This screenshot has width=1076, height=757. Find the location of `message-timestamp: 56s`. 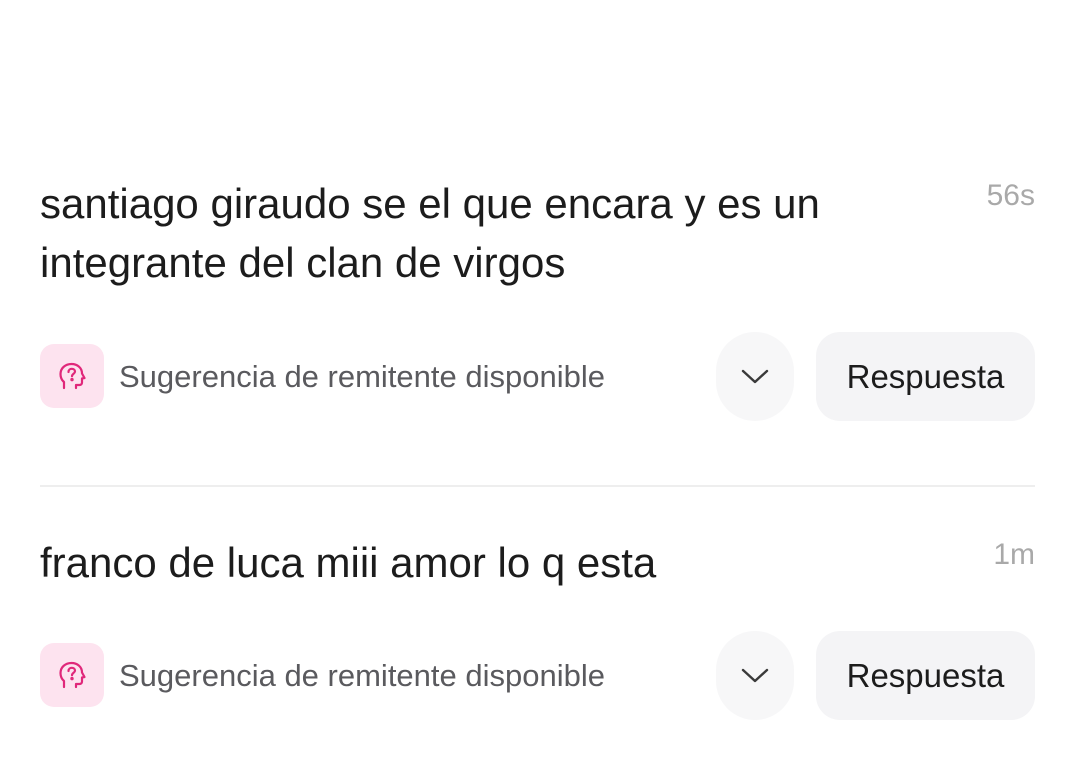

message-timestamp: 56s is located at coordinates (1010, 195).